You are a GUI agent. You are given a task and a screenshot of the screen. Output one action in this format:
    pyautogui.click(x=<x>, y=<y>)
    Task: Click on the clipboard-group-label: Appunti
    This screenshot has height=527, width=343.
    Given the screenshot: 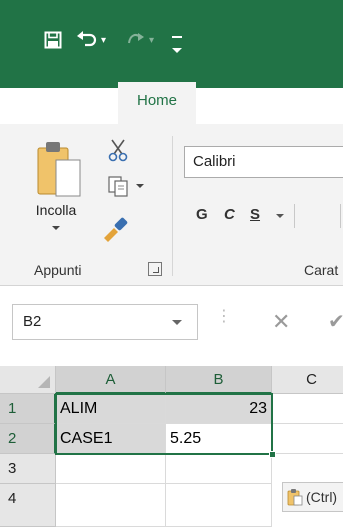 What is the action you would take?
    pyautogui.click(x=58, y=270)
    